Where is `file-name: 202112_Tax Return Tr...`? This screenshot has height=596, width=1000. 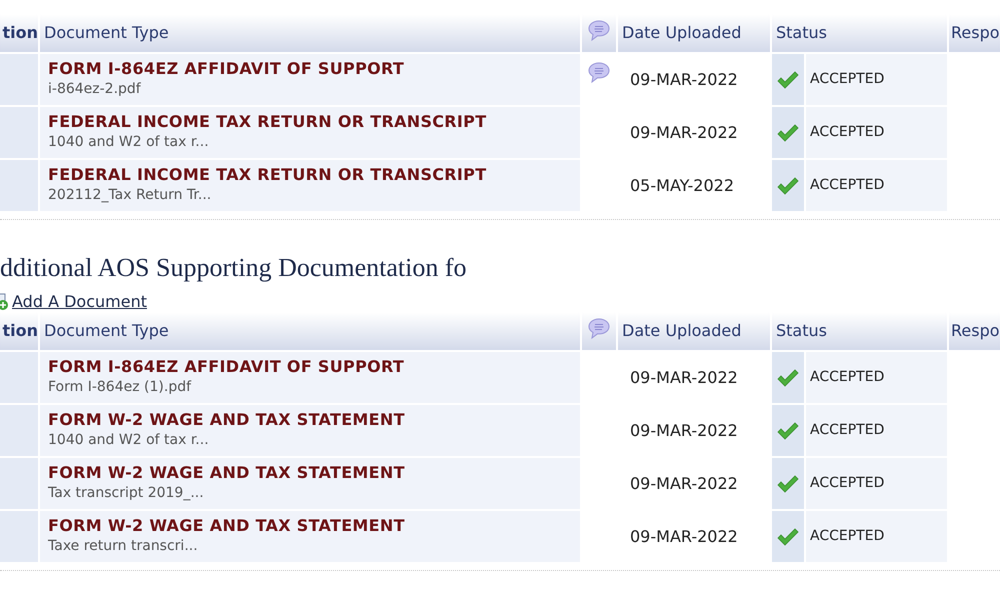
file-name: 202112_Tax Return Tr... is located at coordinates (130, 195).